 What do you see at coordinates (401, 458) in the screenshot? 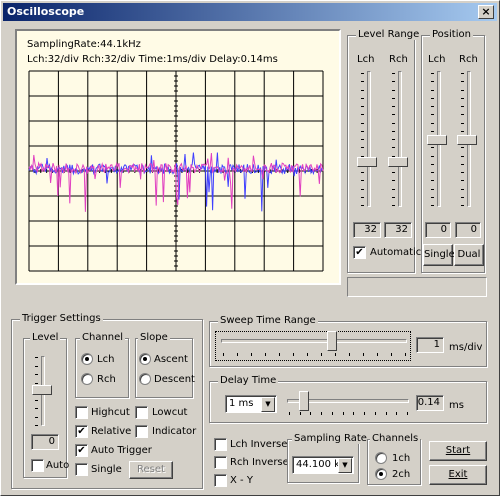
I see `channels-1ch-label: 1ch` at bounding box center [401, 458].